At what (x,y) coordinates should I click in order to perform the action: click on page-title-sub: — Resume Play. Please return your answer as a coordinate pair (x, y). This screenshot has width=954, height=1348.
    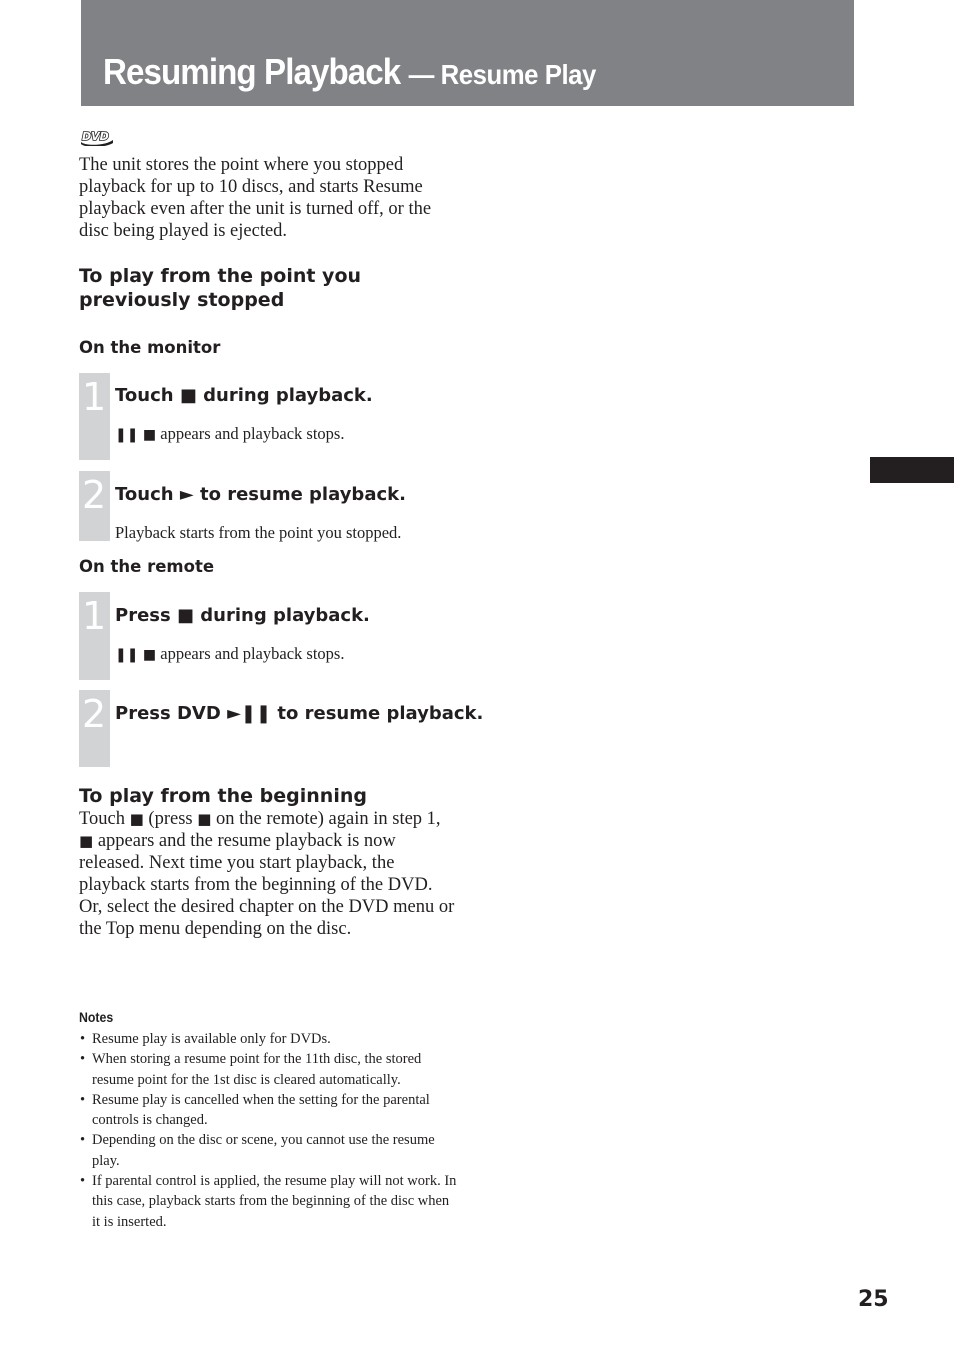
    Looking at the image, I should click on (502, 74).